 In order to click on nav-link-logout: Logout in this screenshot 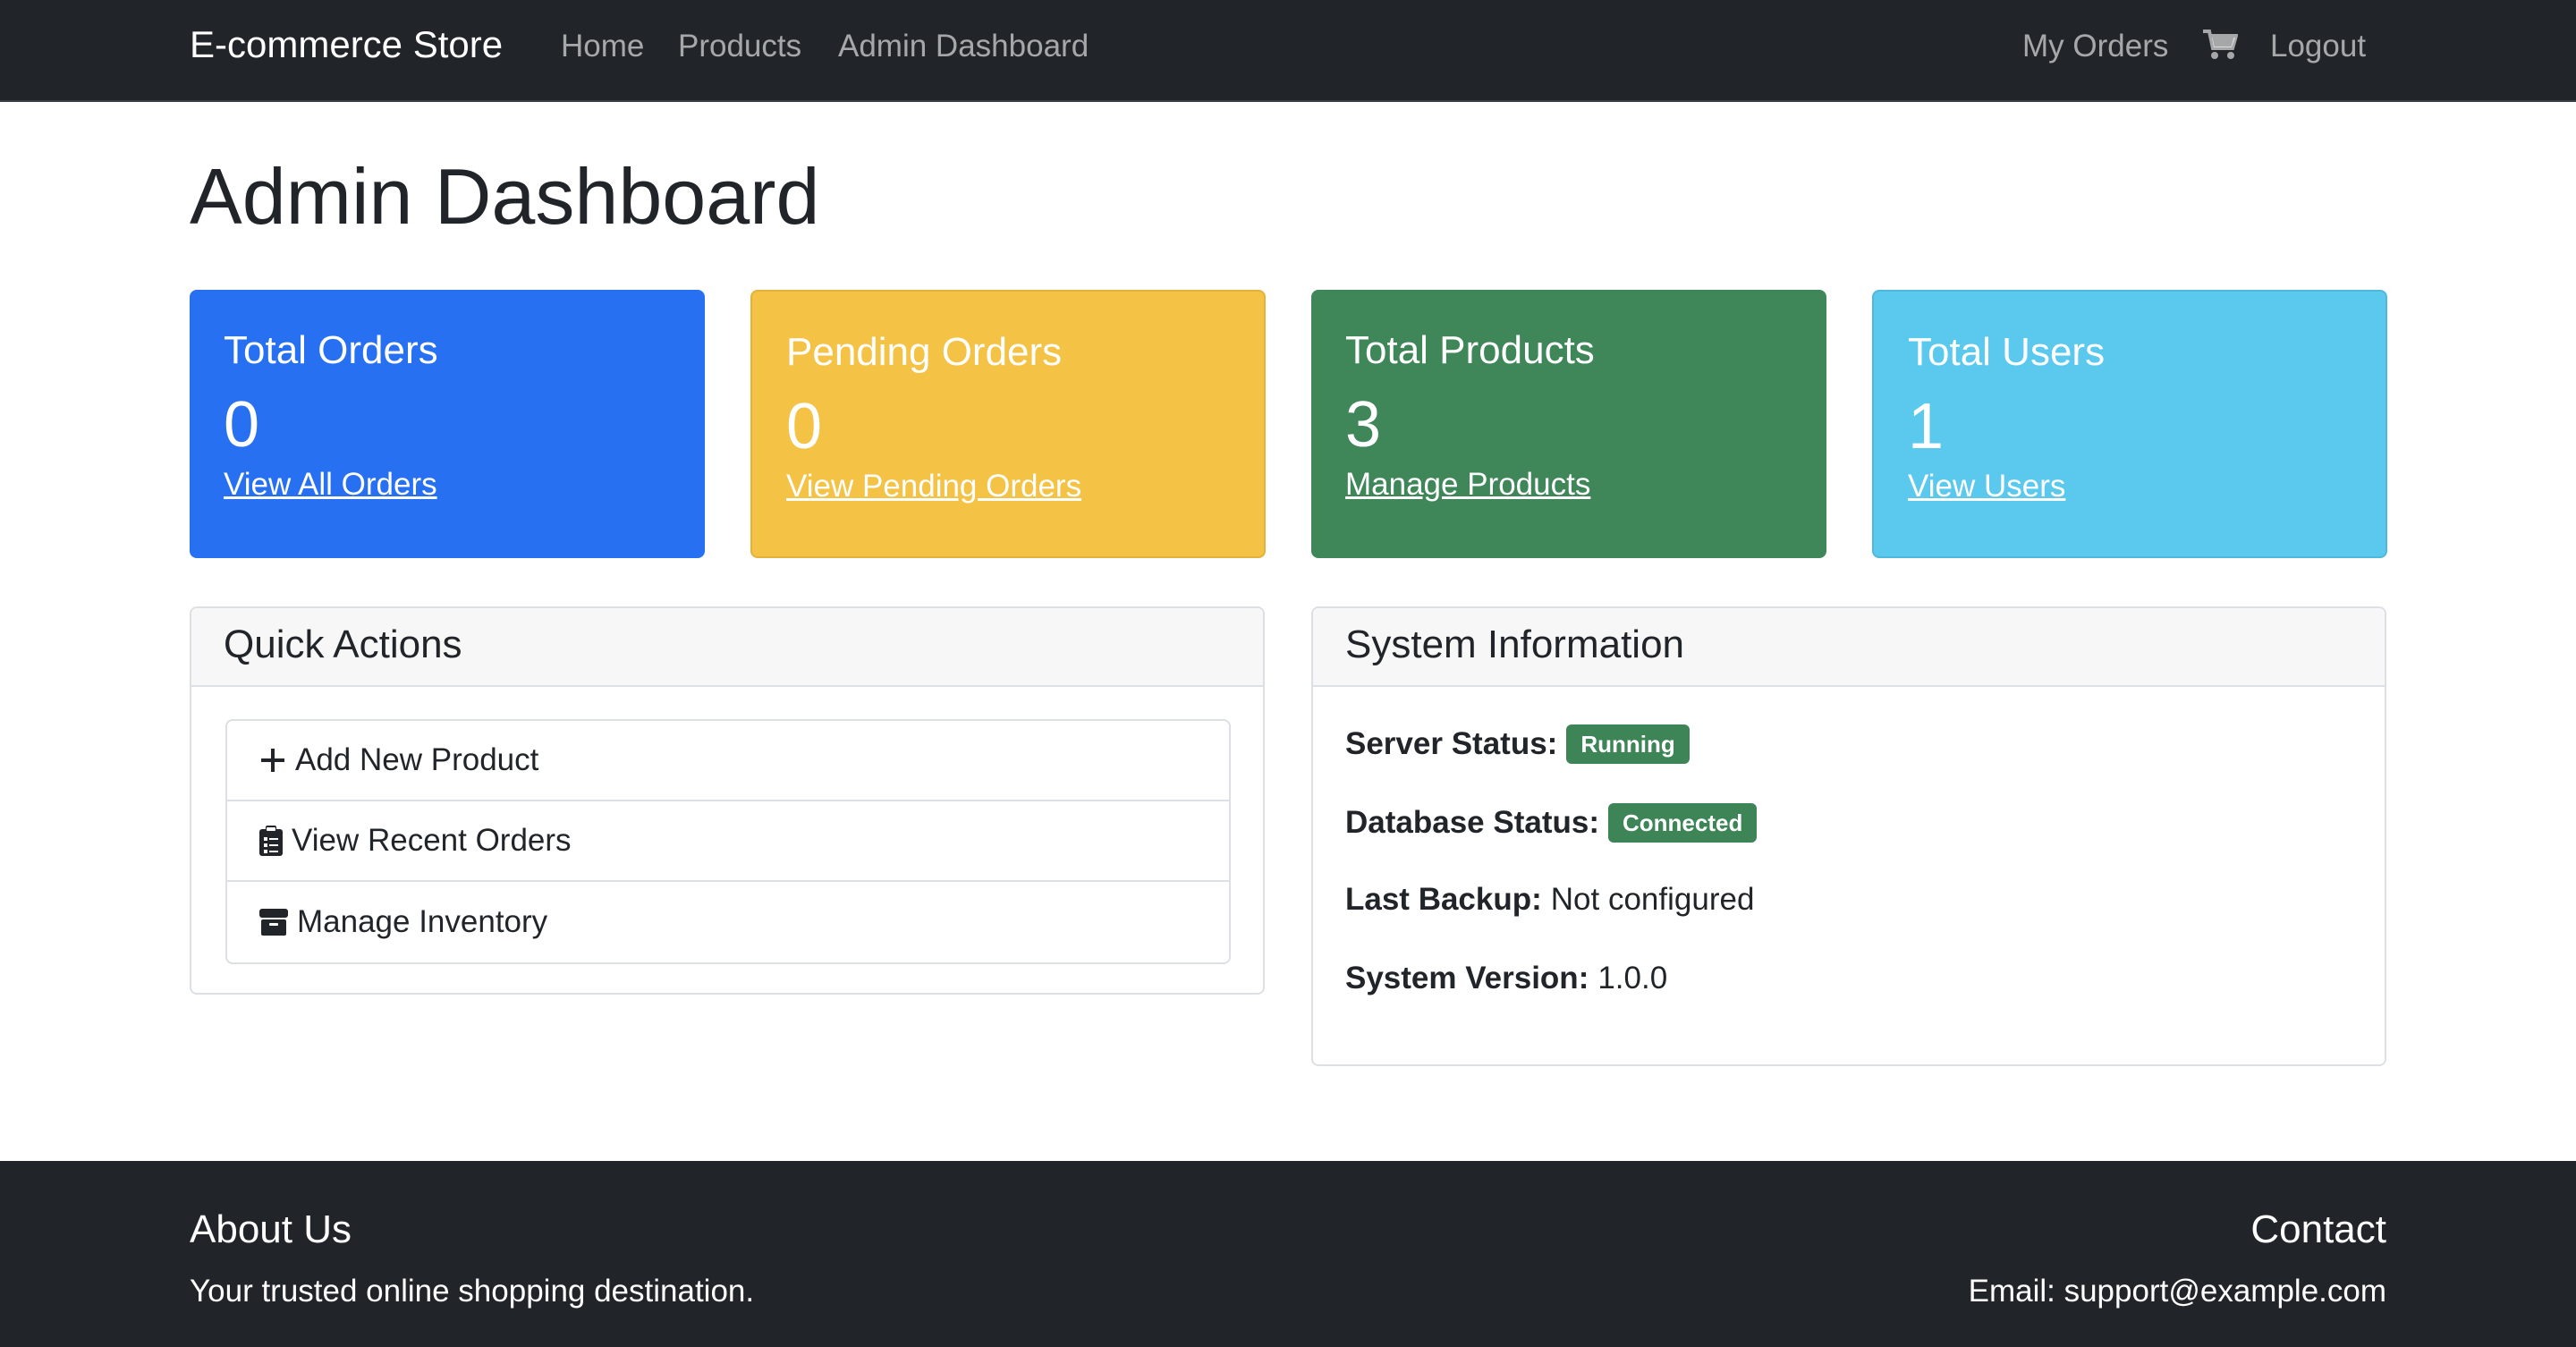, I will do `click(2318, 46)`.